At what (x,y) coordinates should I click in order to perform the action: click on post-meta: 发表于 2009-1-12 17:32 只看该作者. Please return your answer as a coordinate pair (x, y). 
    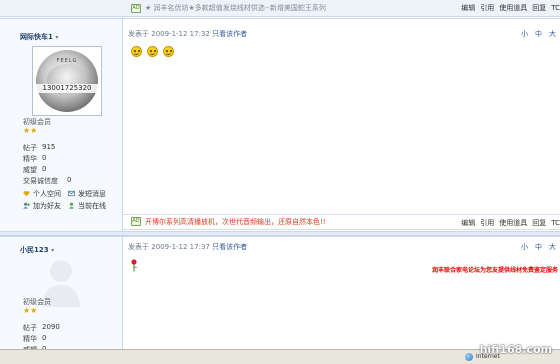
    Looking at the image, I should click on (188, 34).